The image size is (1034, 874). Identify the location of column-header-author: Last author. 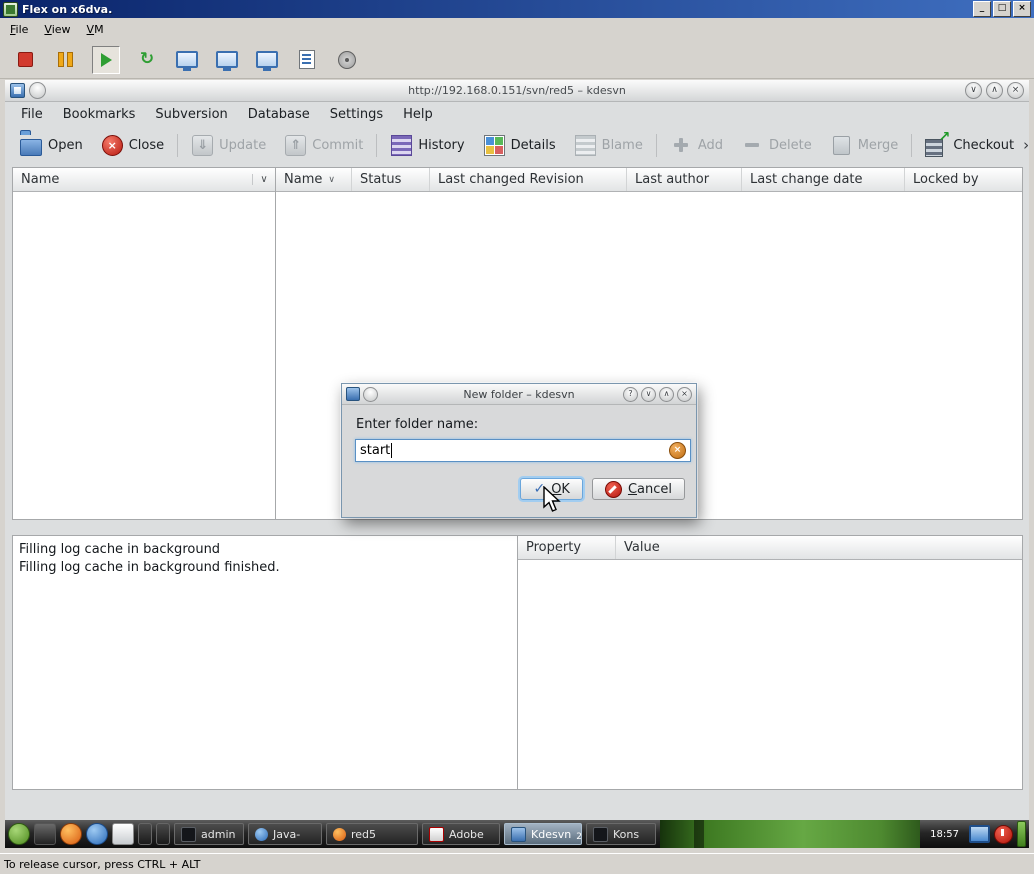
(684, 179).